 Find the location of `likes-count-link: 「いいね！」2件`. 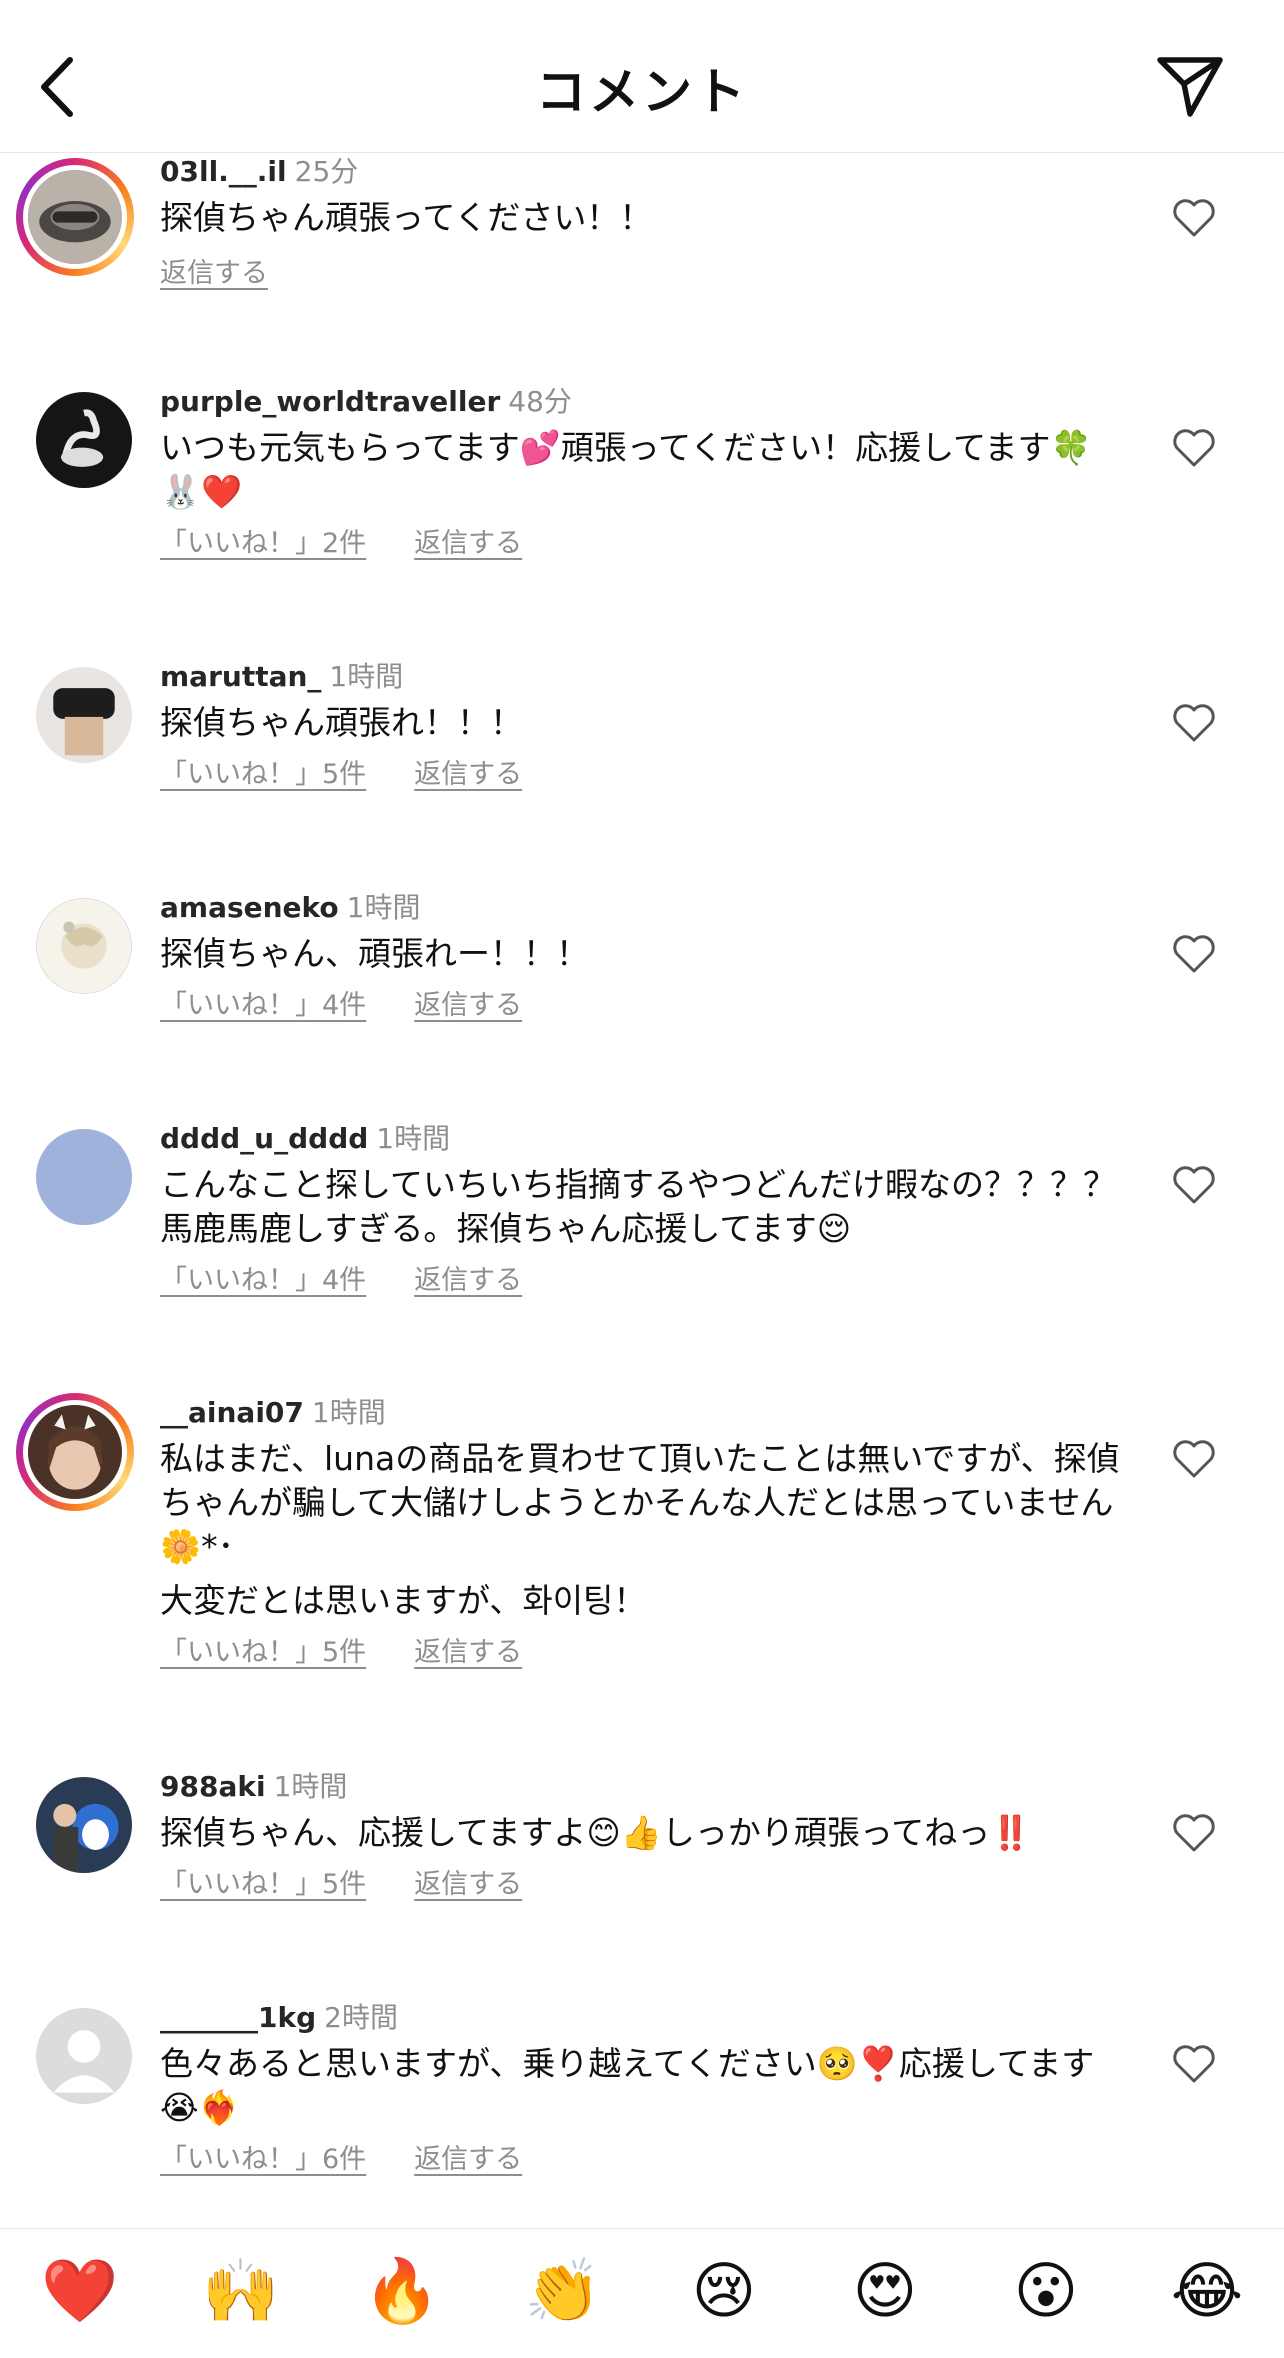

likes-count-link: 「いいね！」2件 is located at coordinates (263, 543).